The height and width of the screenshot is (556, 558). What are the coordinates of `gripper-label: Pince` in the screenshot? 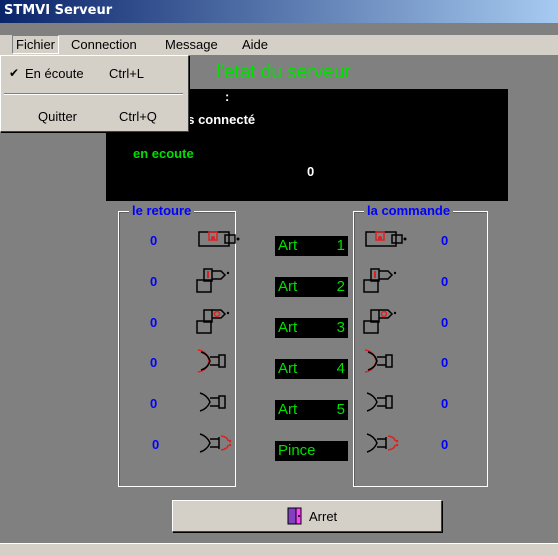 It's located at (297, 450).